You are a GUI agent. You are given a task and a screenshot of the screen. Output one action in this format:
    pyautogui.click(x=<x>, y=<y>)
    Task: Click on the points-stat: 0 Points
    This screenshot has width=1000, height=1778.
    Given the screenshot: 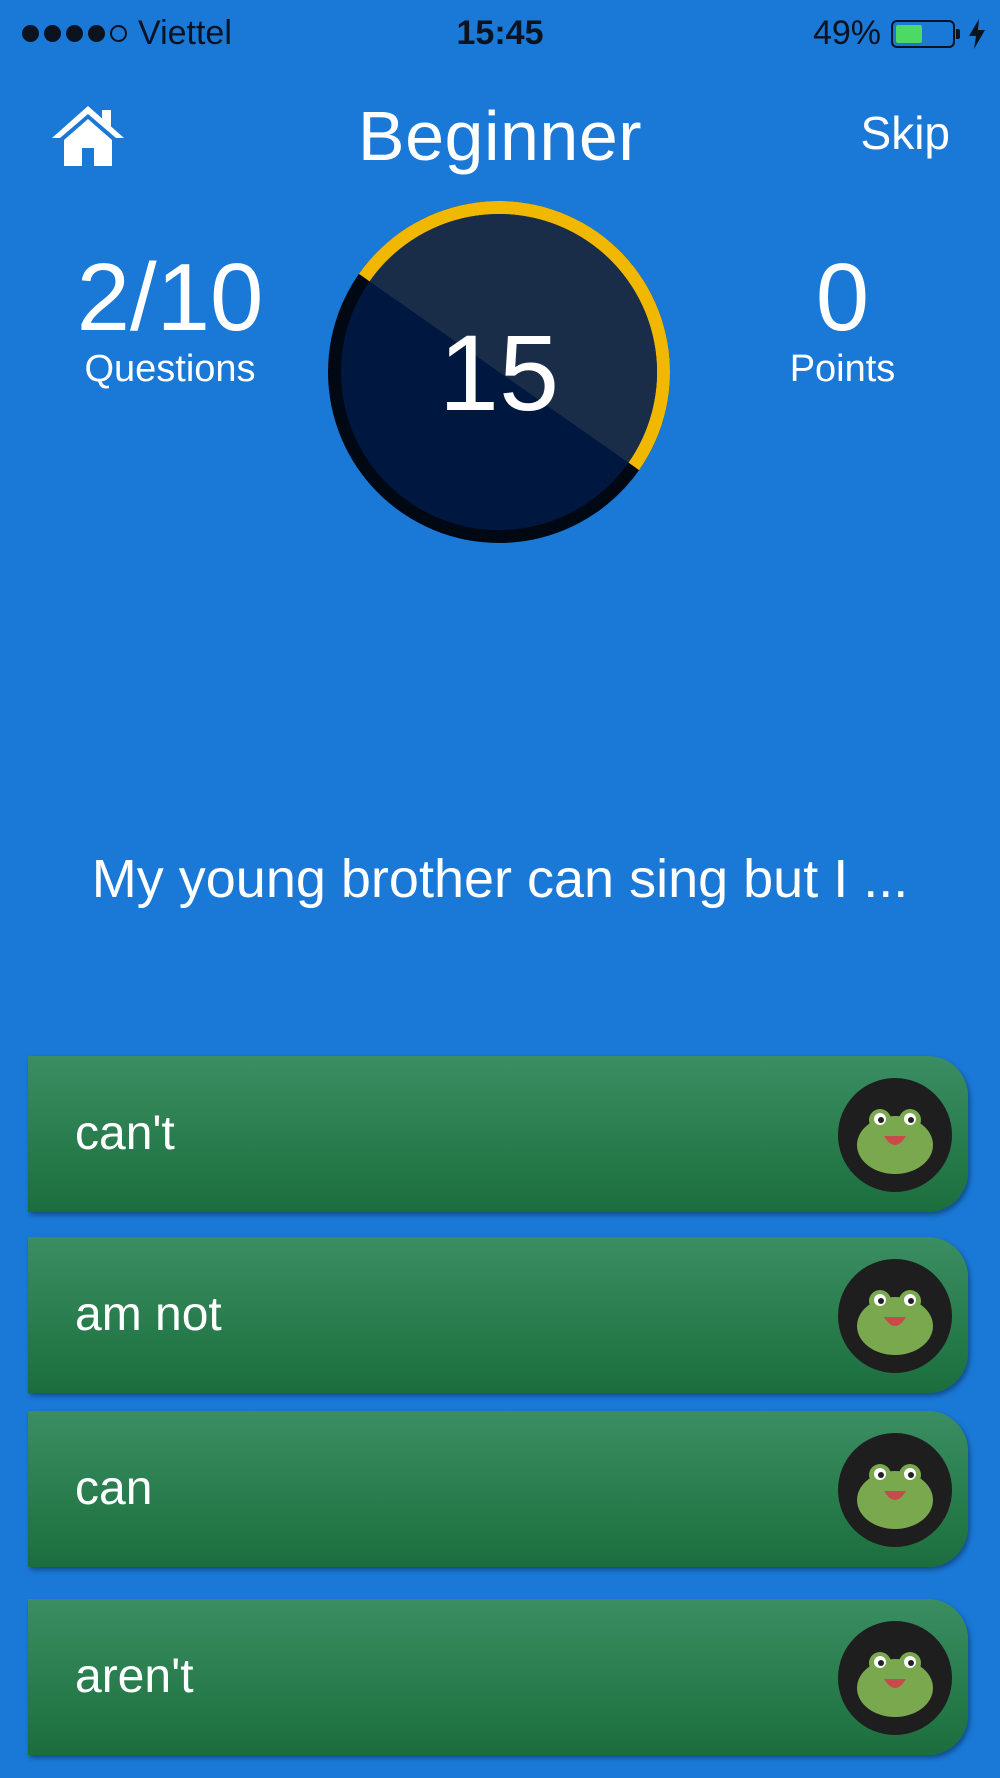 What is the action you would take?
    pyautogui.click(x=842, y=319)
    